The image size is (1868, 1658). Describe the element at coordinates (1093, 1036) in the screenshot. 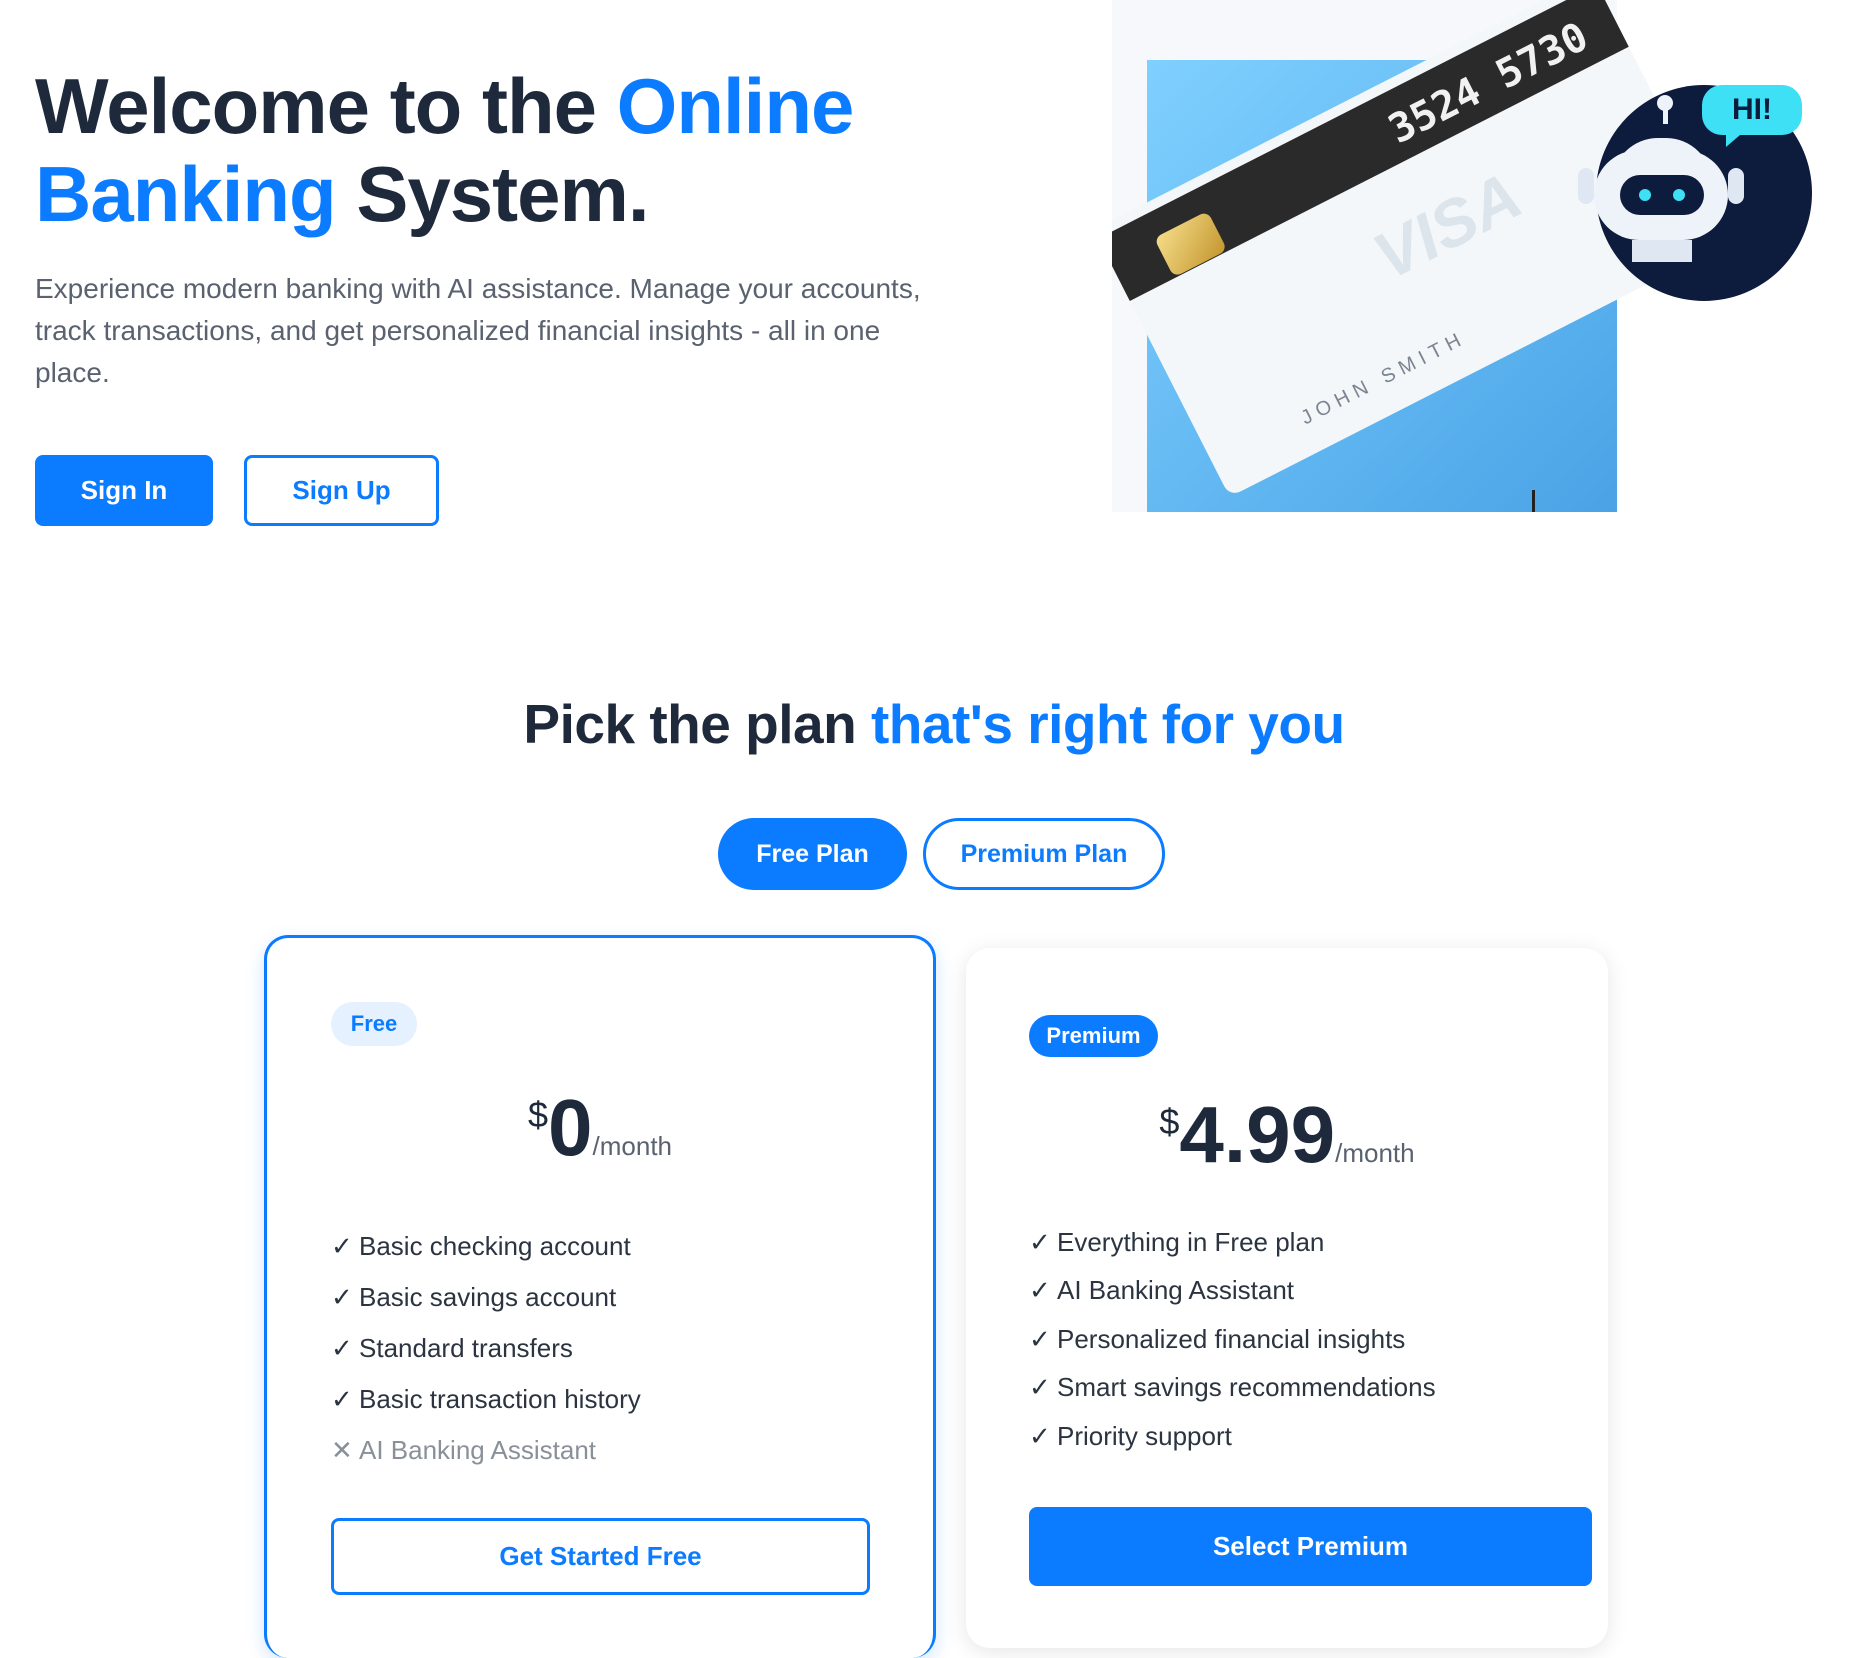

I see `premium-badge: Premium` at that location.